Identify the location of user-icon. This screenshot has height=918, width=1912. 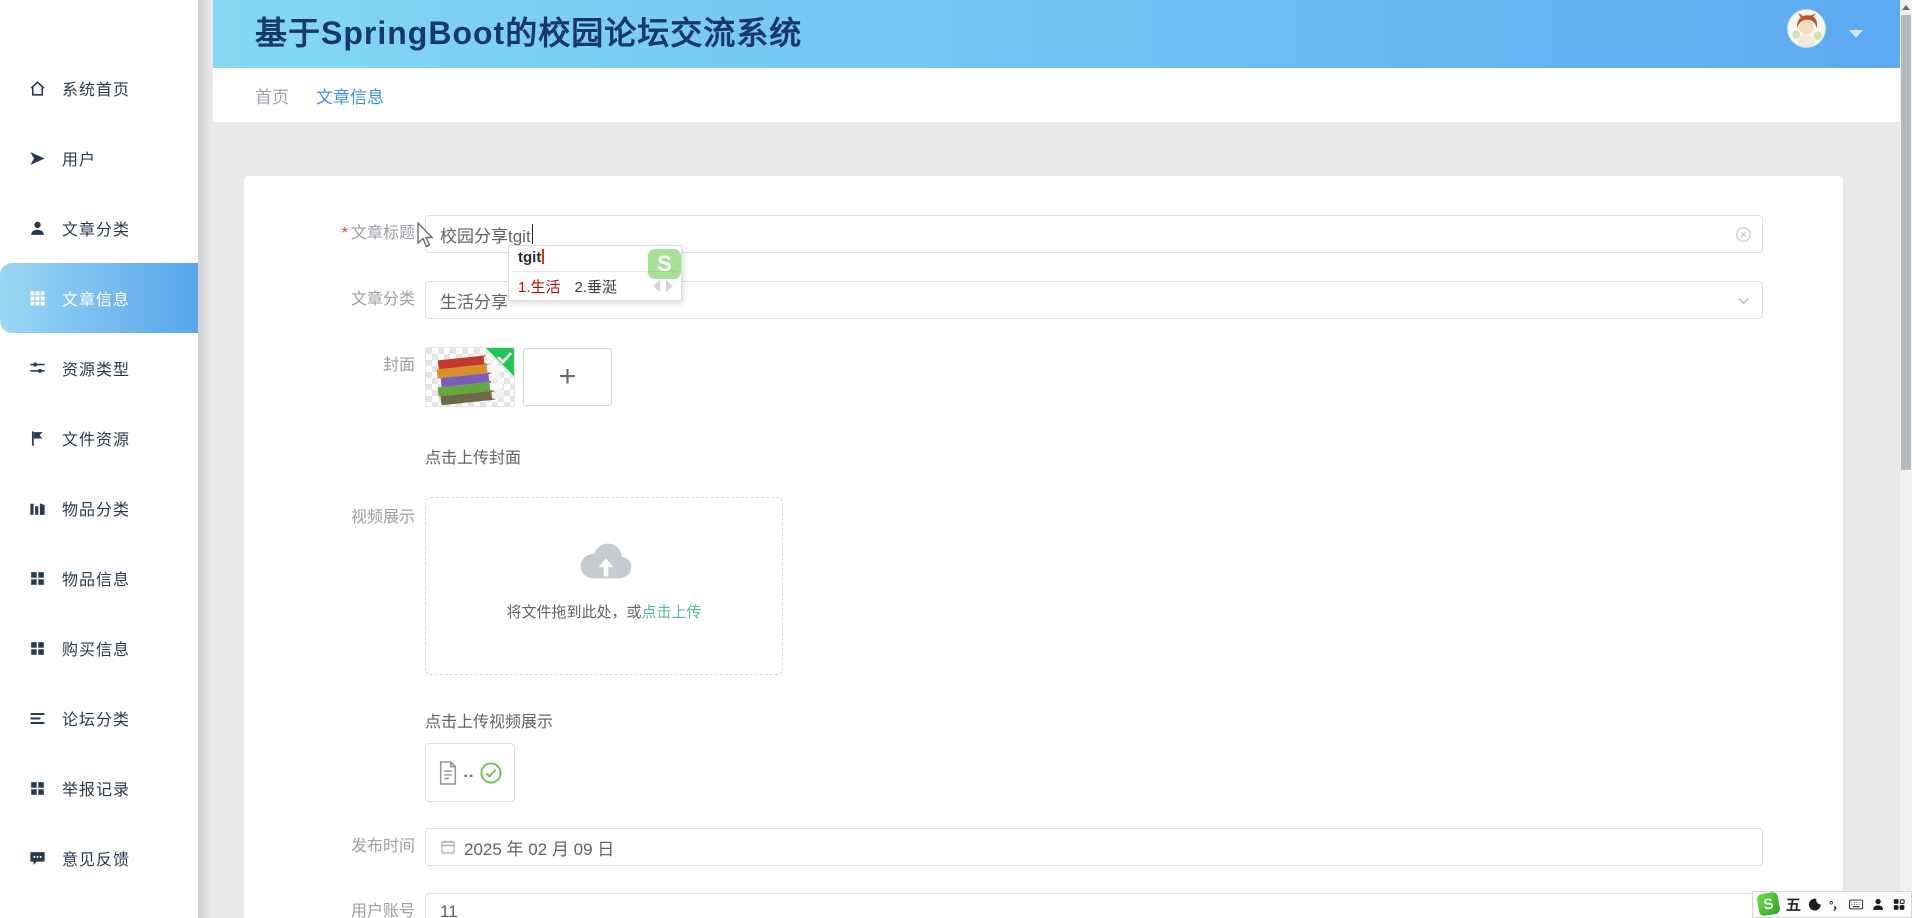
(37, 228).